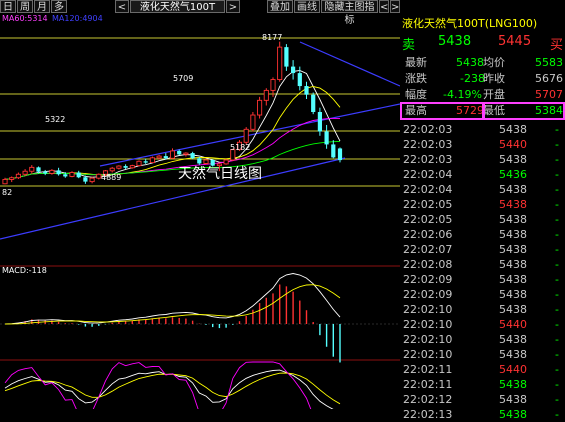 This screenshot has width=565, height=422. Describe the element at coordinates (169, 389) in the screenshot. I see `kdj-k-line` at that location.